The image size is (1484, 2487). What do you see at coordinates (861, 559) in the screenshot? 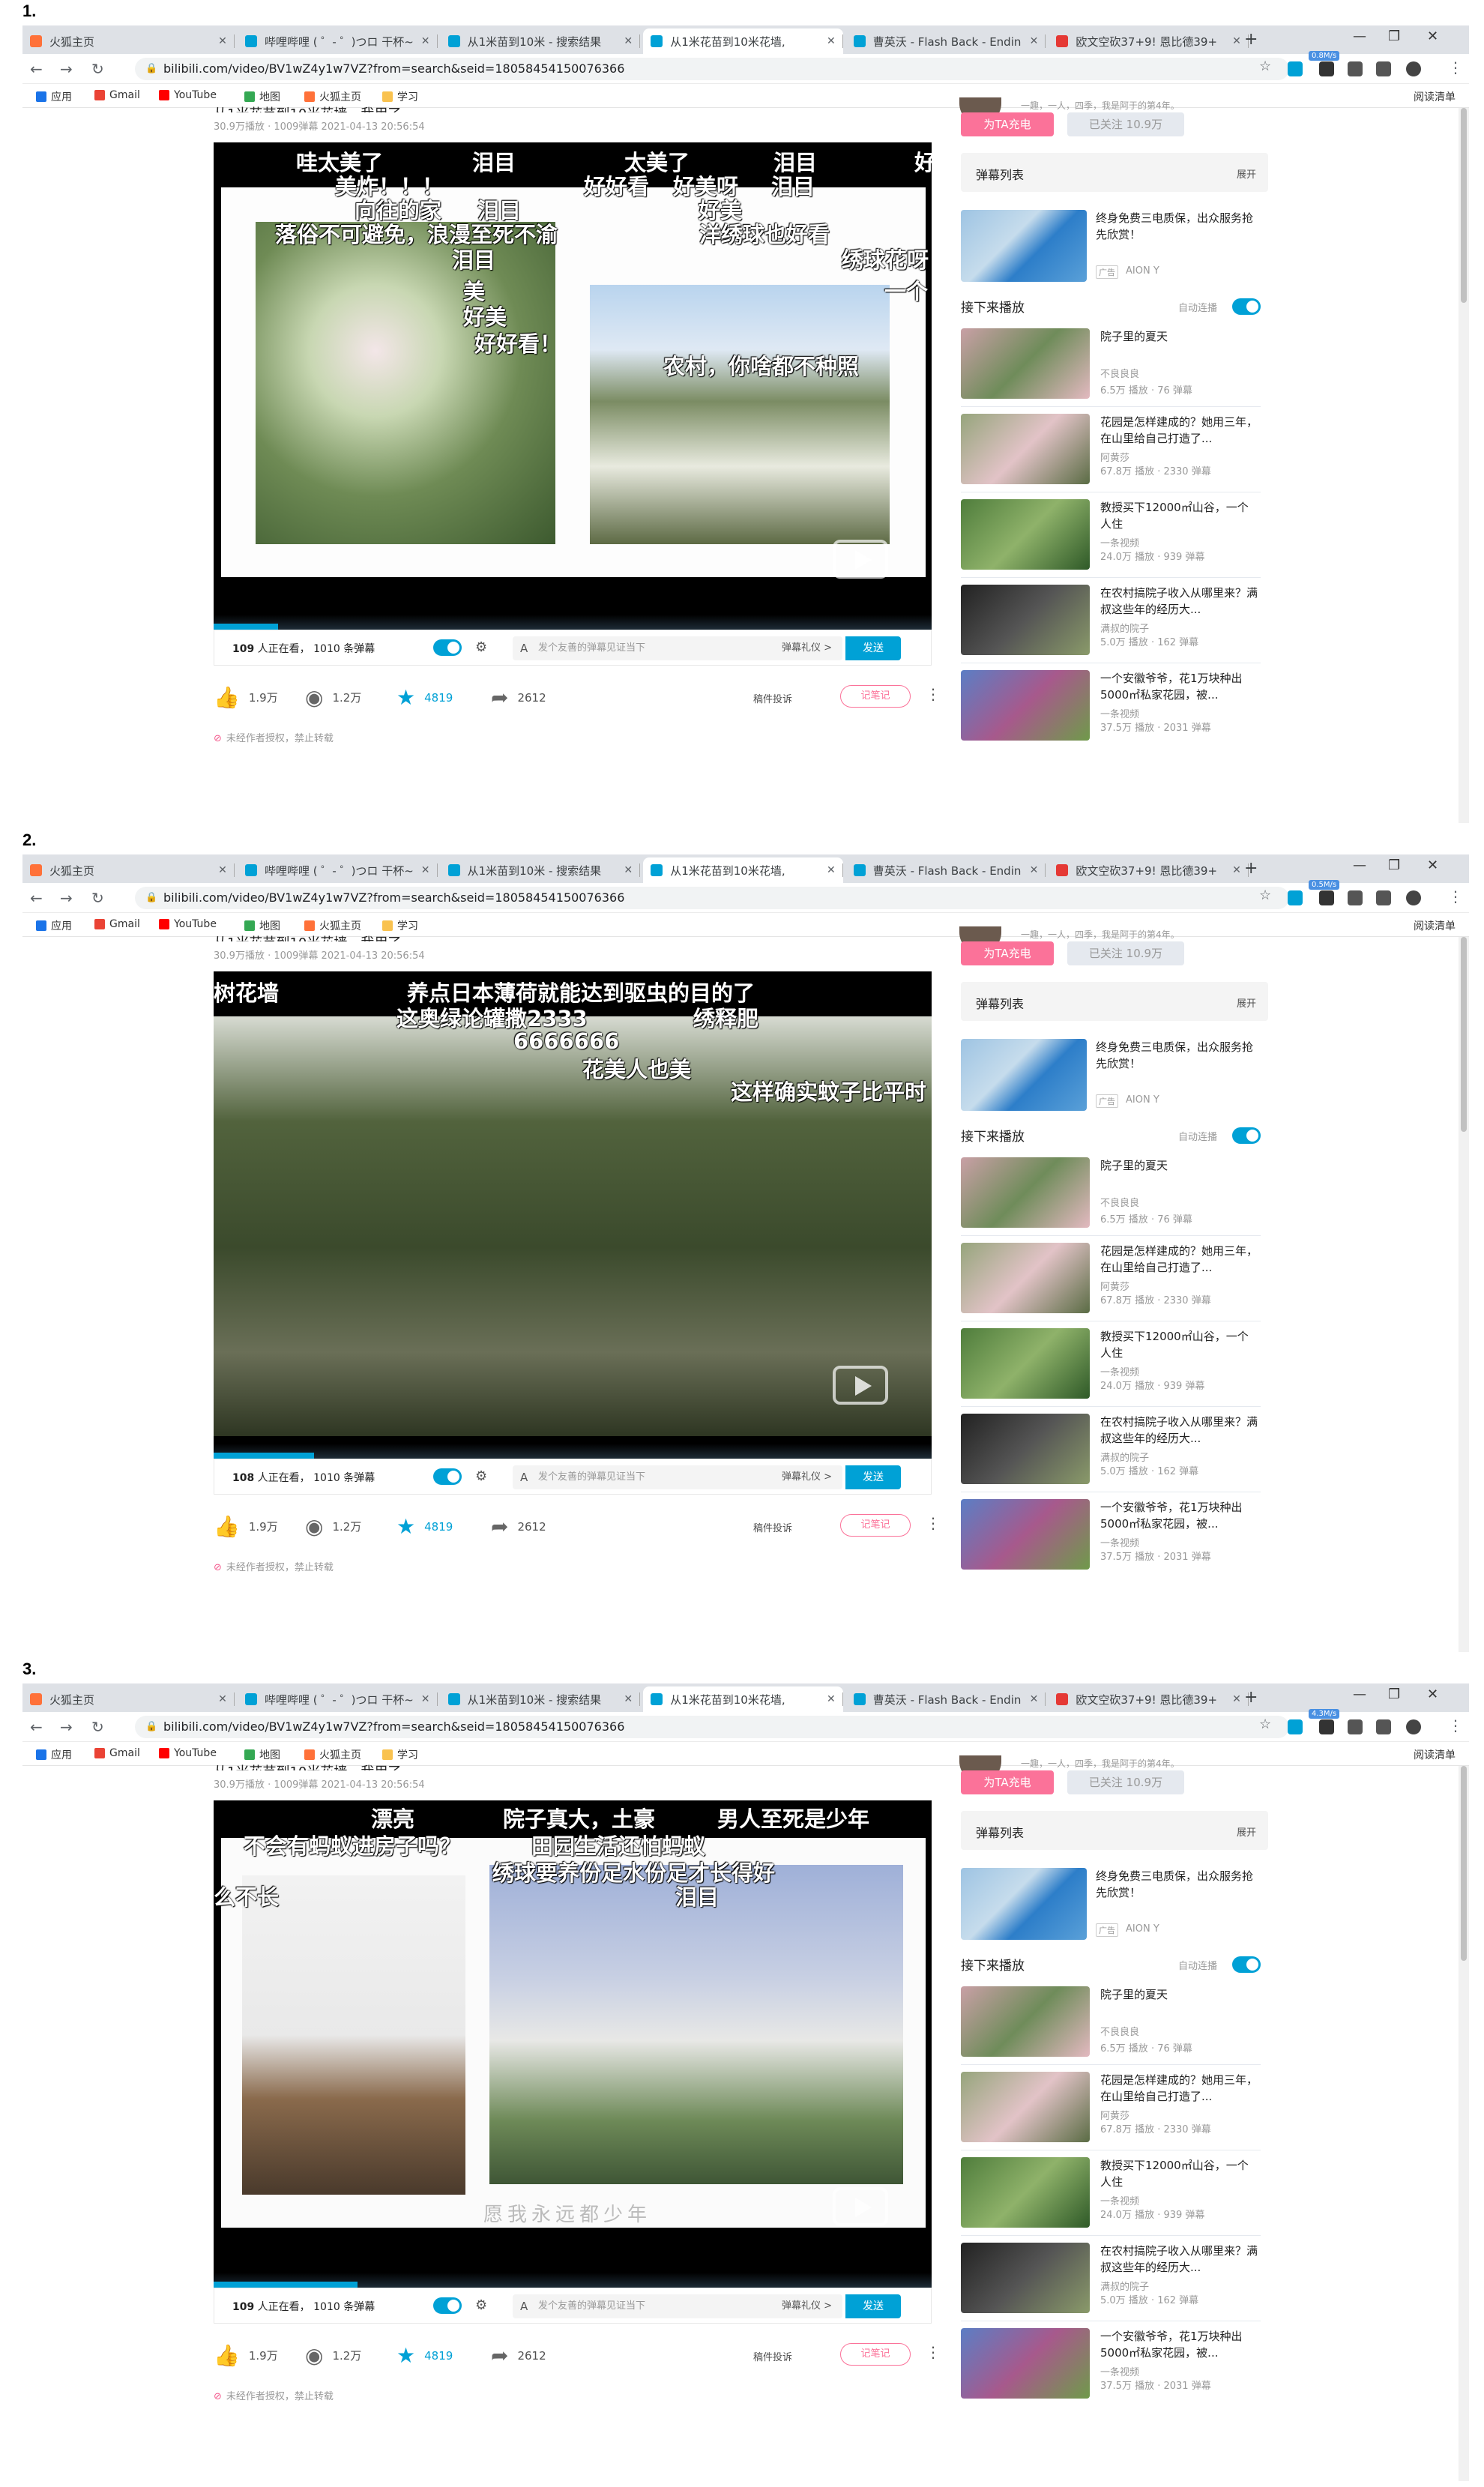
I see `play-icon` at bounding box center [861, 559].